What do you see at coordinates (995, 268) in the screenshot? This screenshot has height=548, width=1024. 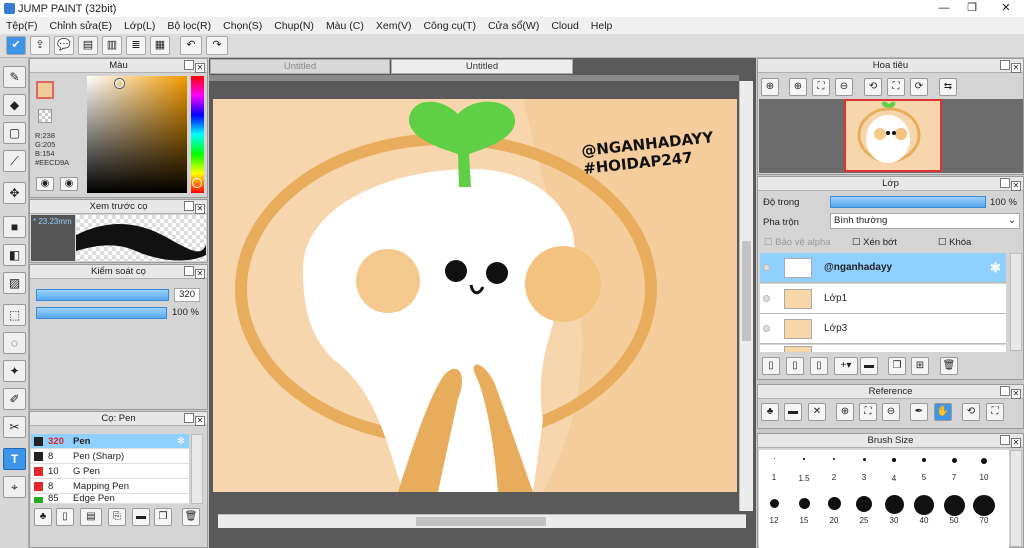 I see `layer-settings-icon: ✻` at bounding box center [995, 268].